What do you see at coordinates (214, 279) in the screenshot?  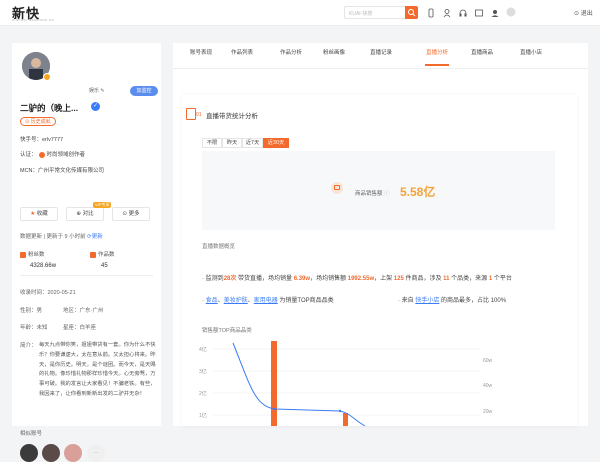 I see `summary-text: 监测到` at bounding box center [214, 279].